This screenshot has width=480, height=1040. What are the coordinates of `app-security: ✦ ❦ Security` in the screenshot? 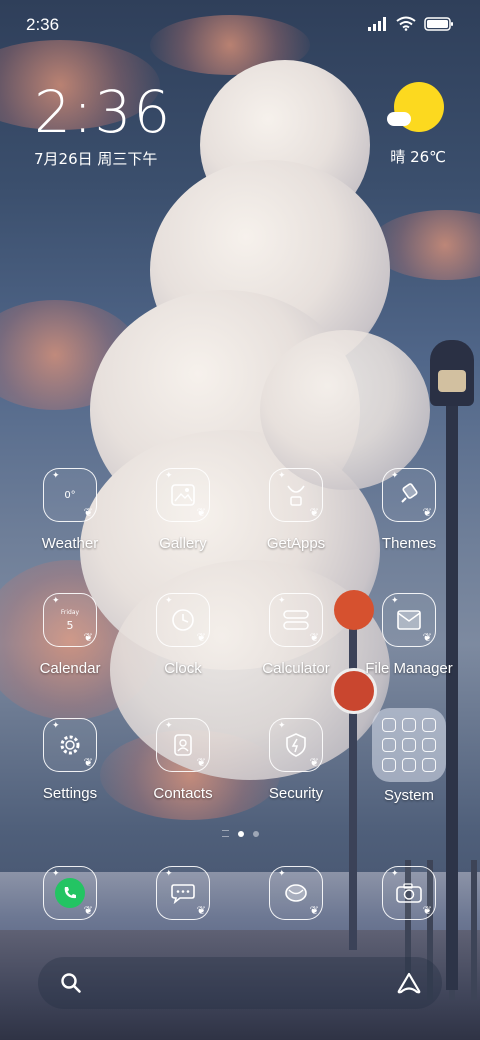 It's located at (296, 760).